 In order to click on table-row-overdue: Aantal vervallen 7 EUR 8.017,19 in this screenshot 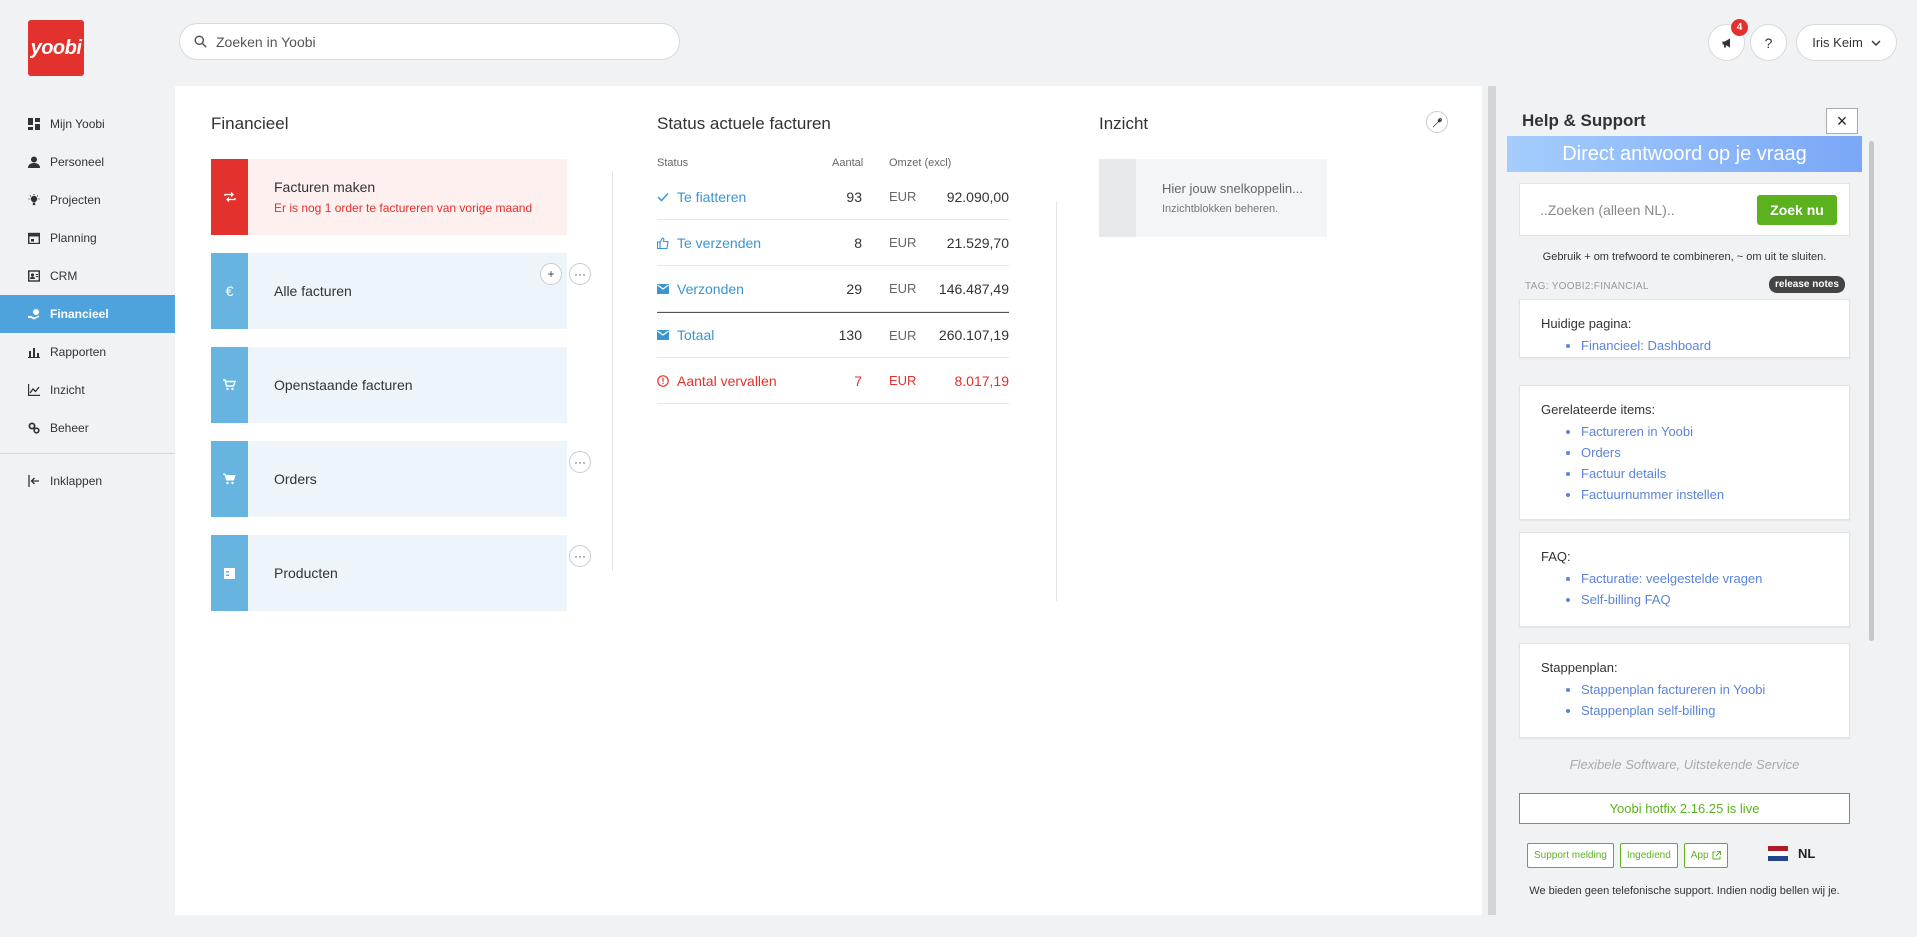, I will do `click(833, 381)`.